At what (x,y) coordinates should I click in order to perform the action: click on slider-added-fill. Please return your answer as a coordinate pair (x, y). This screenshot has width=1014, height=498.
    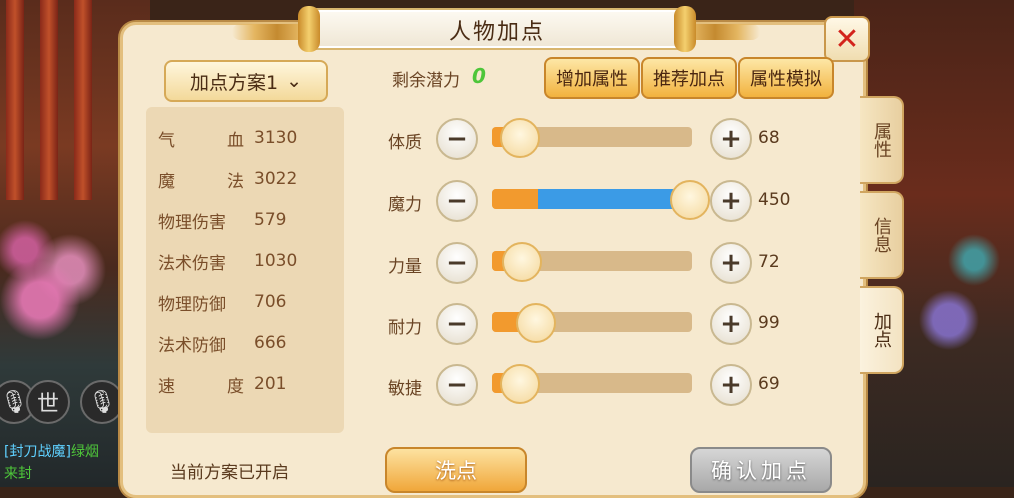
    Looking at the image, I should click on (613, 199).